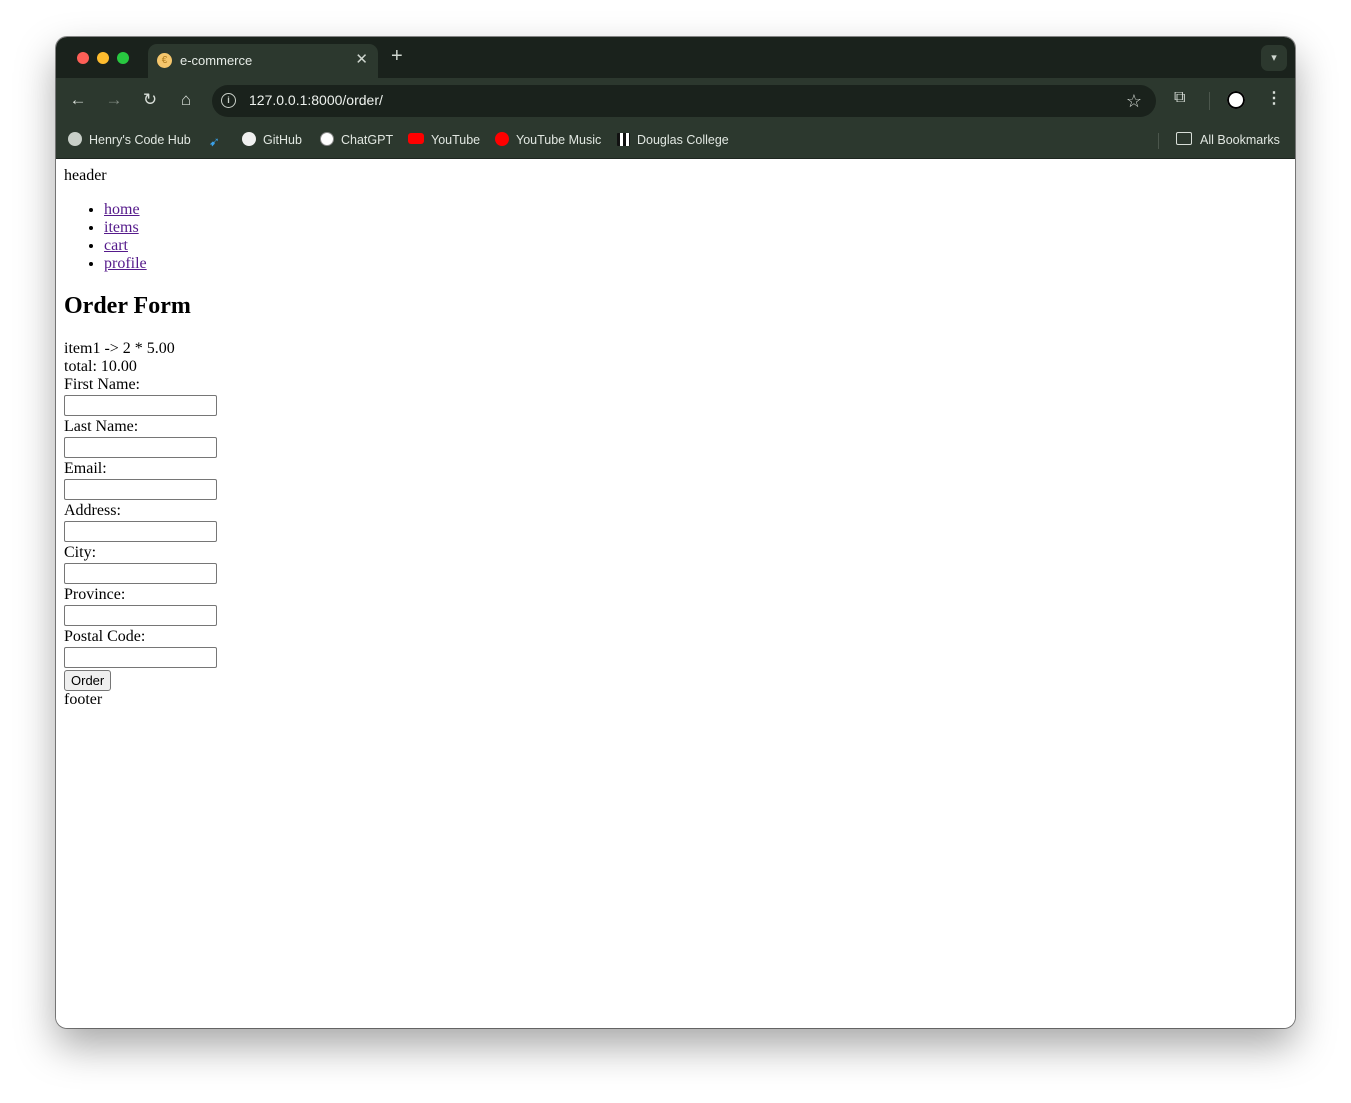 This screenshot has height=1103, width=1351. Describe the element at coordinates (1274, 99) in the screenshot. I see `menu-icon: ⋮` at that location.